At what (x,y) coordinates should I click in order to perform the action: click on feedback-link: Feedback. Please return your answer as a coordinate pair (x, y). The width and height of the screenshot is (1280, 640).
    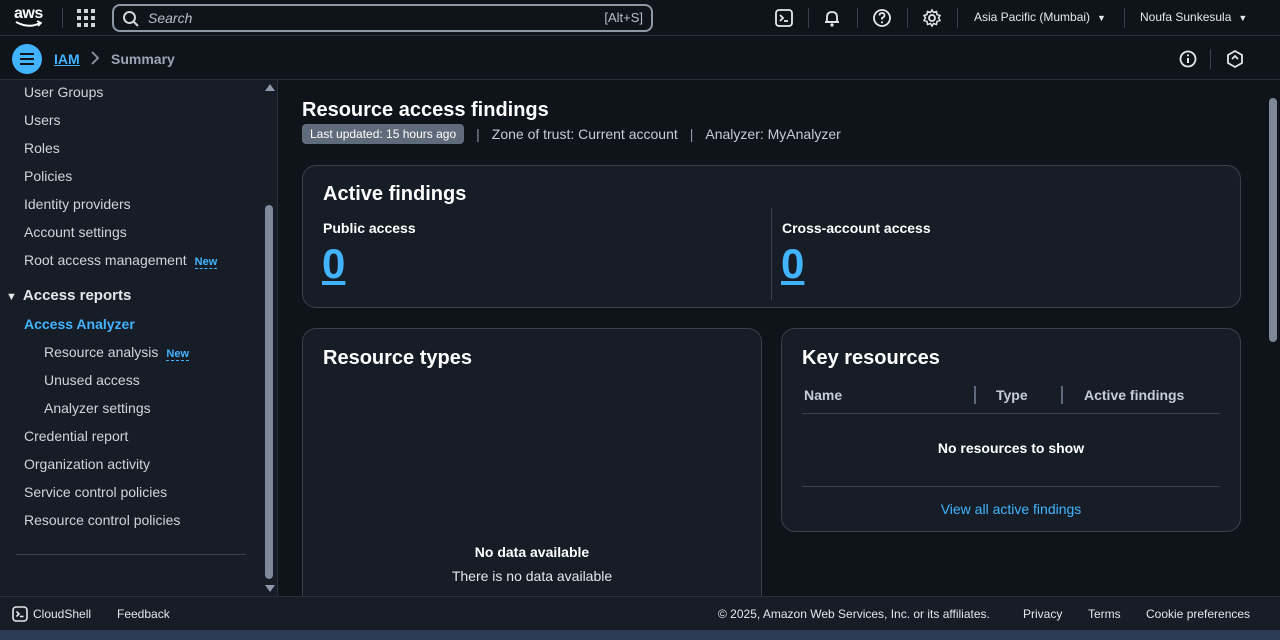
    Looking at the image, I should click on (143, 614).